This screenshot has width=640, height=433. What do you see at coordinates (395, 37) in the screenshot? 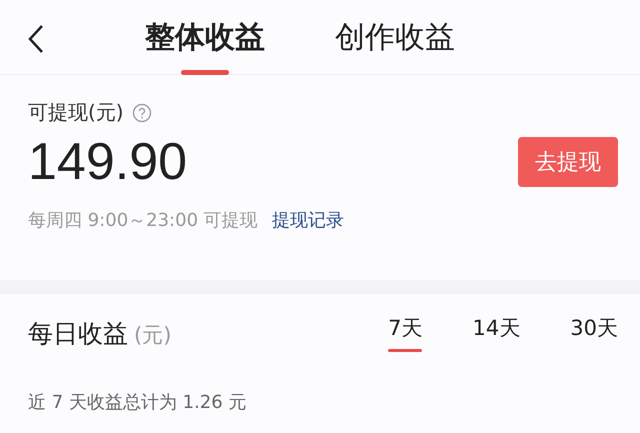
I see `tab: 创作收益` at bounding box center [395, 37].